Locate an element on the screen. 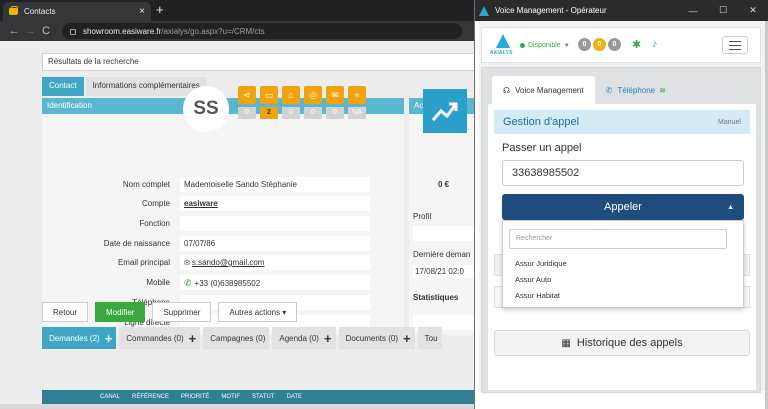 This screenshot has width=768, height=409. bell-icon: ♪ is located at coordinates (657, 44).